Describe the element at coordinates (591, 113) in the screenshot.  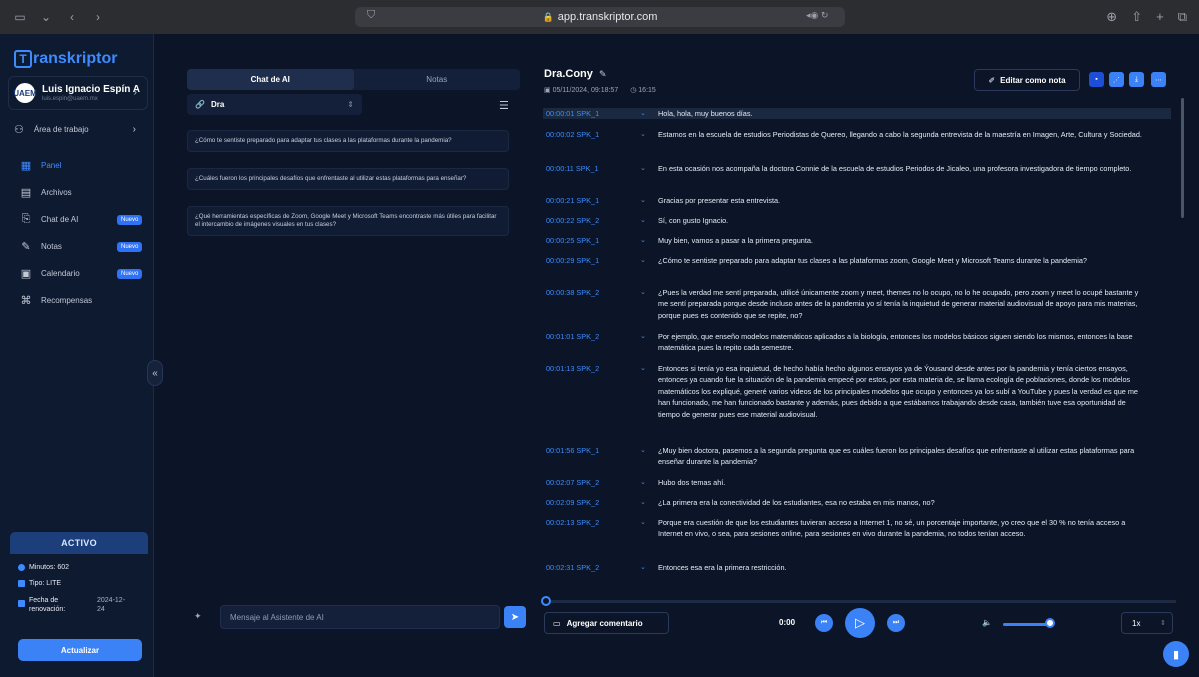
I see `timestamp: 00:00:01 SPK_1` at that location.